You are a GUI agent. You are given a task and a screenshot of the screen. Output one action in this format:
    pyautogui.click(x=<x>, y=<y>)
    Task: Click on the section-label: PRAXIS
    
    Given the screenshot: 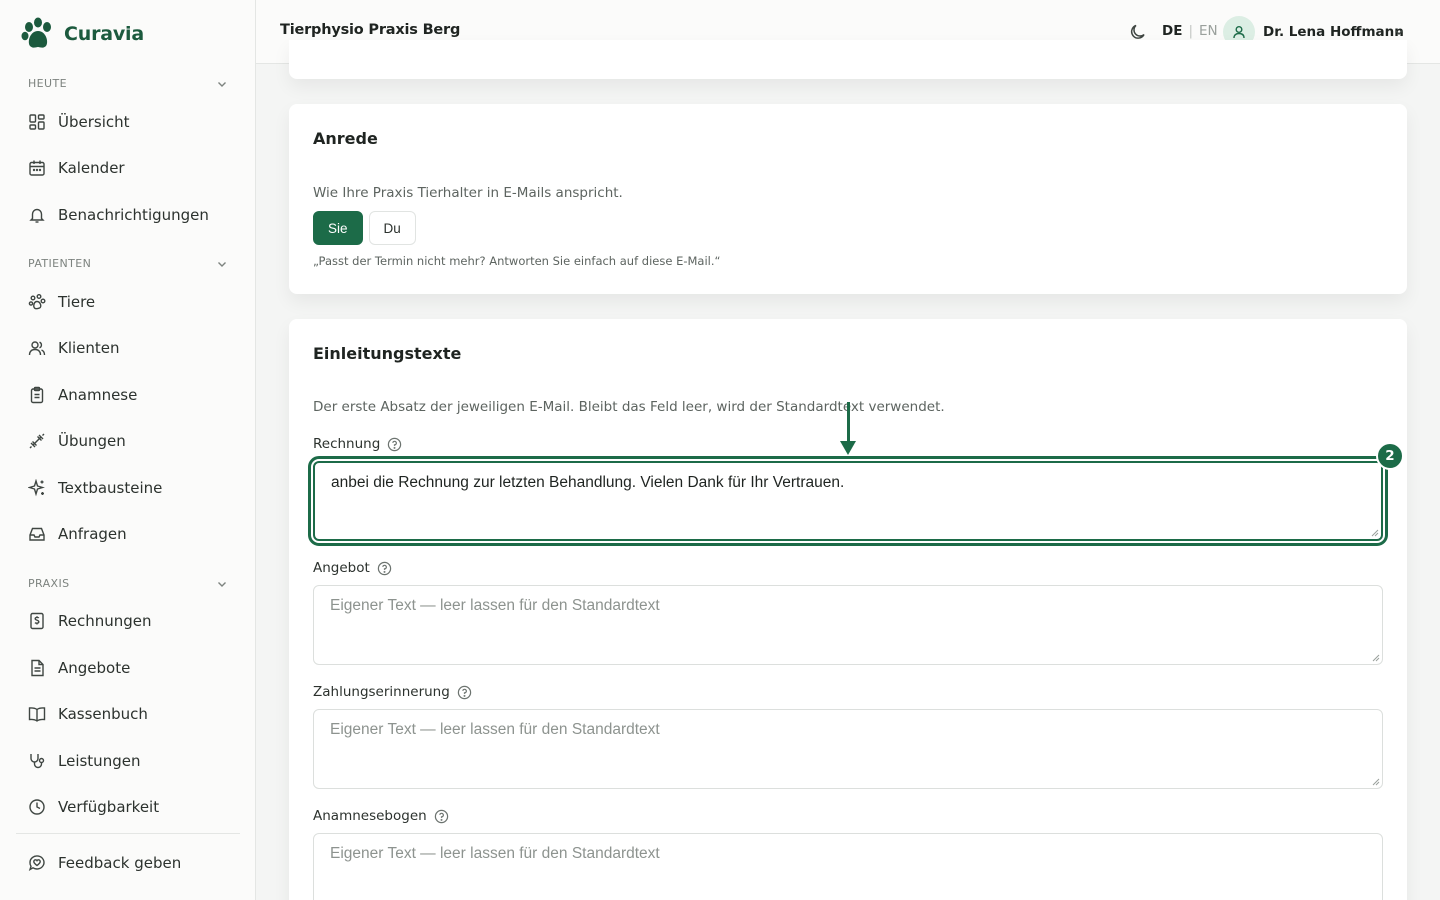 What is the action you would take?
    pyautogui.click(x=49, y=583)
    